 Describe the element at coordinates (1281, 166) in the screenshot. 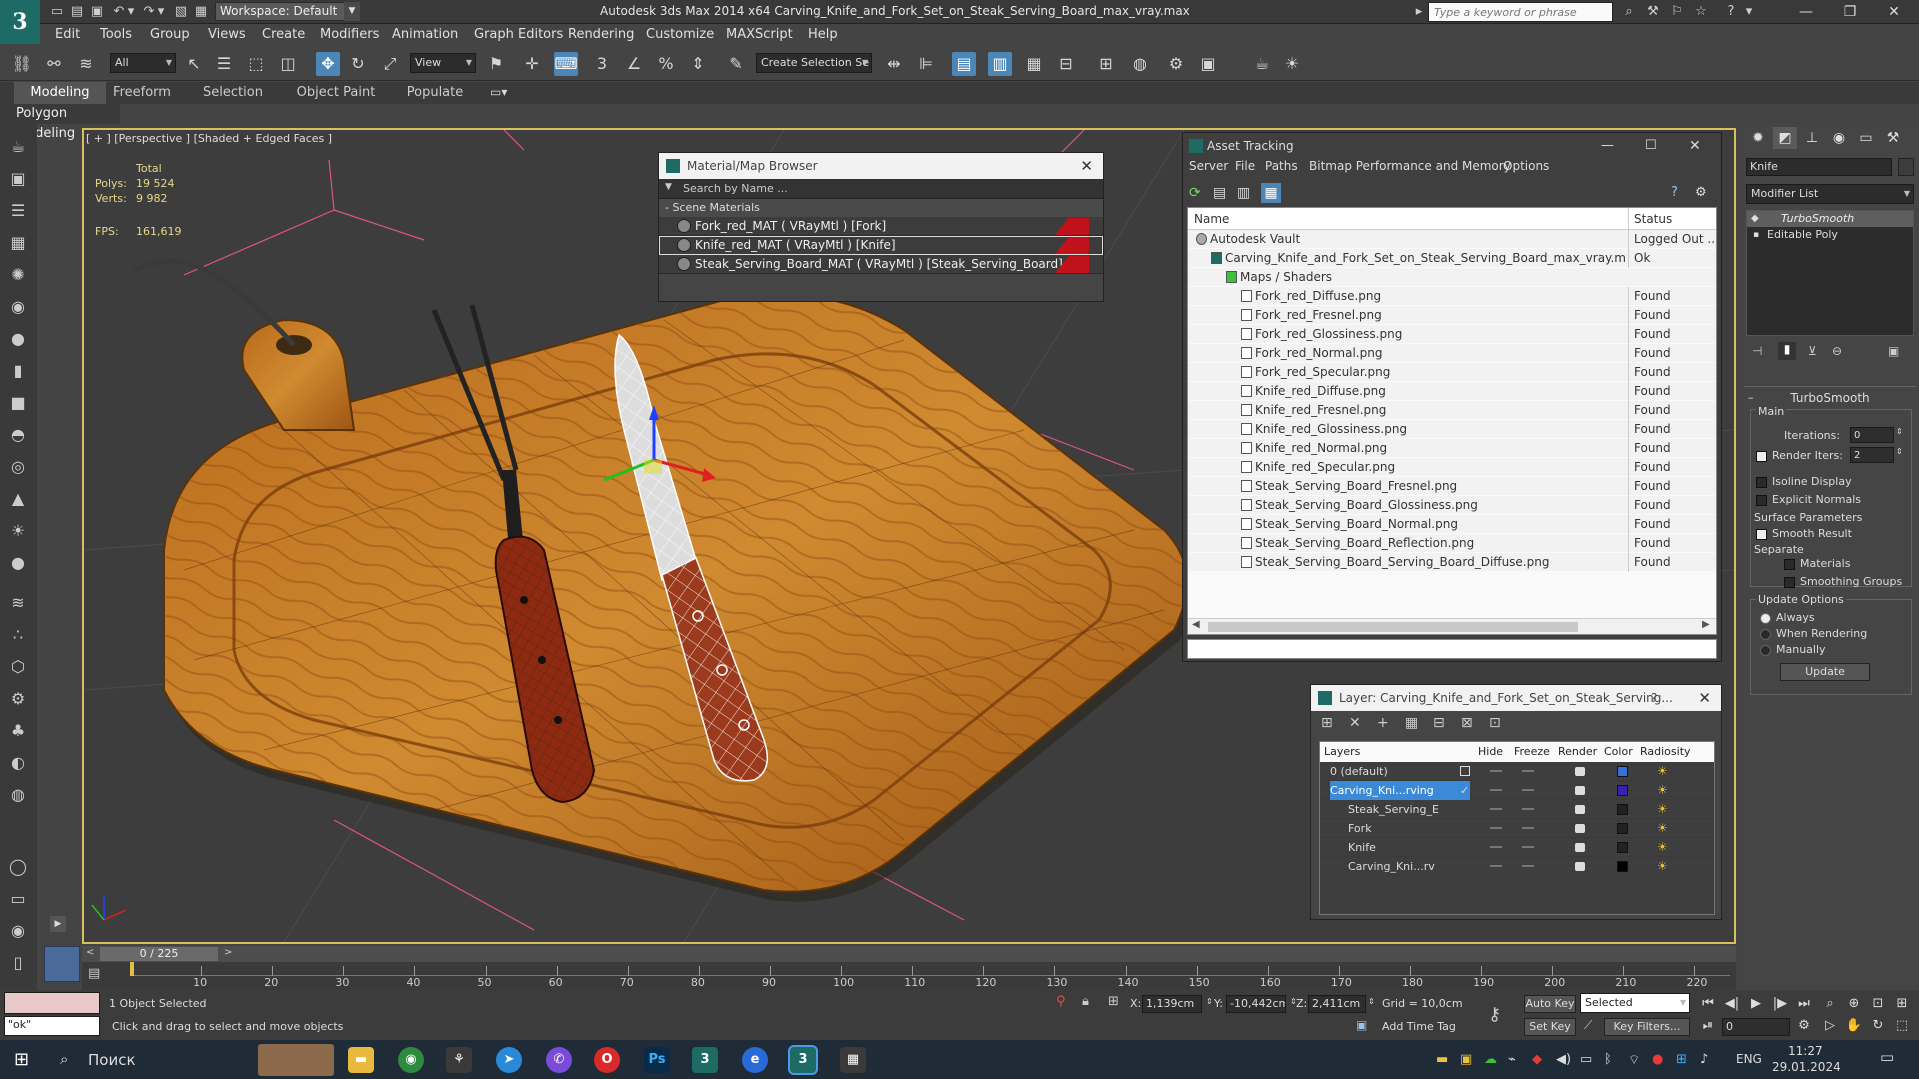

I see `at-menu-paths: Paths` at that location.